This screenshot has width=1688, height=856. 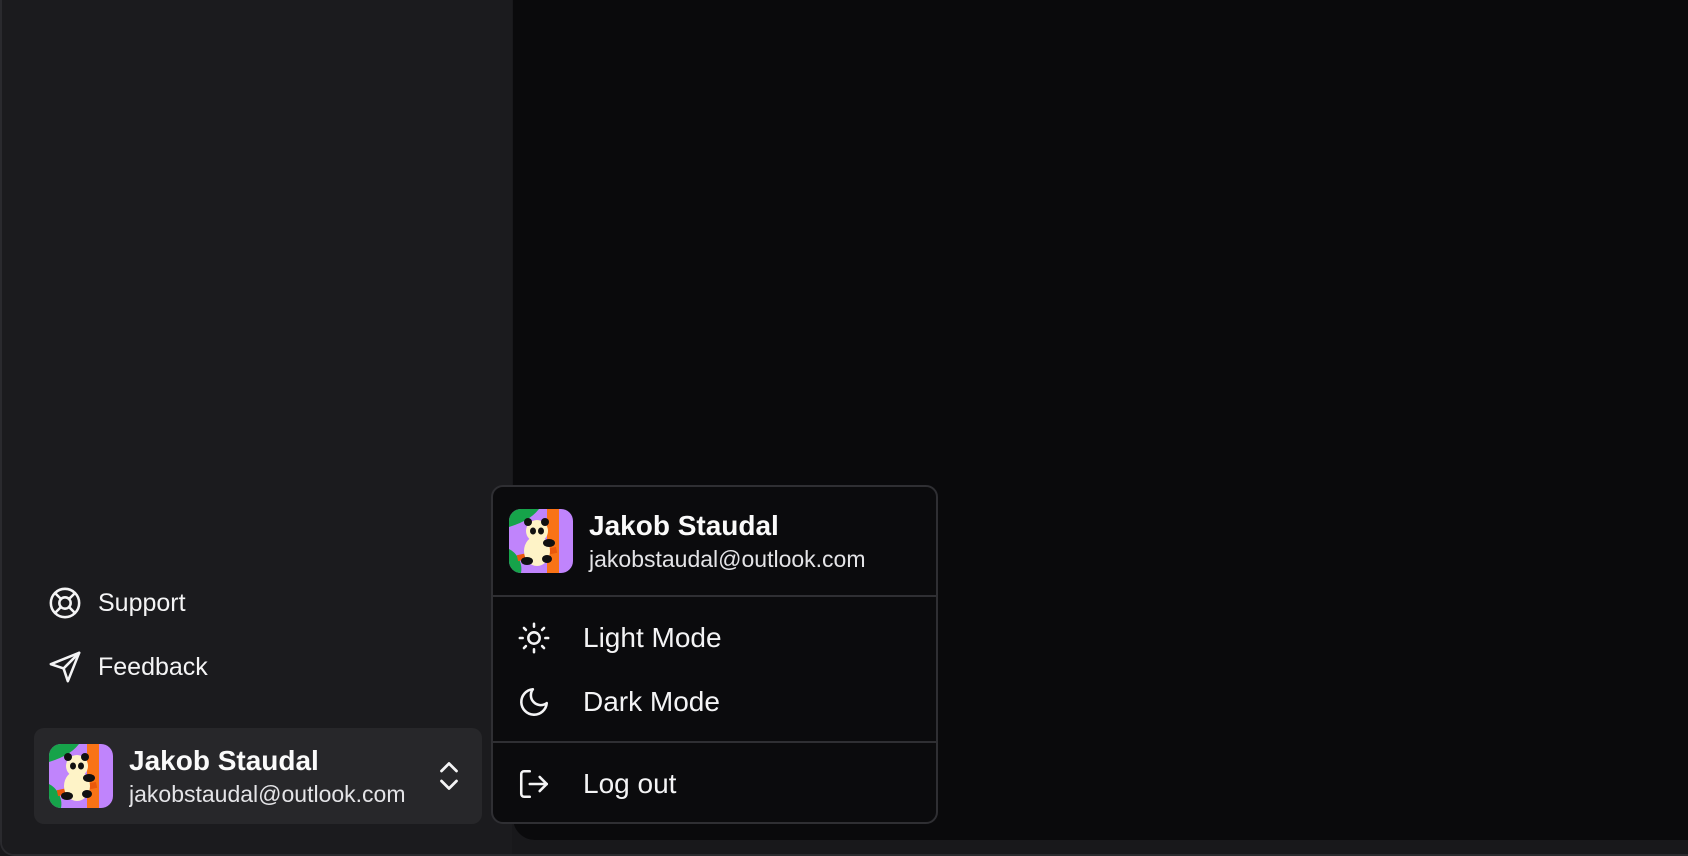 I want to click on sun-icon, so click(x=534, y=638).